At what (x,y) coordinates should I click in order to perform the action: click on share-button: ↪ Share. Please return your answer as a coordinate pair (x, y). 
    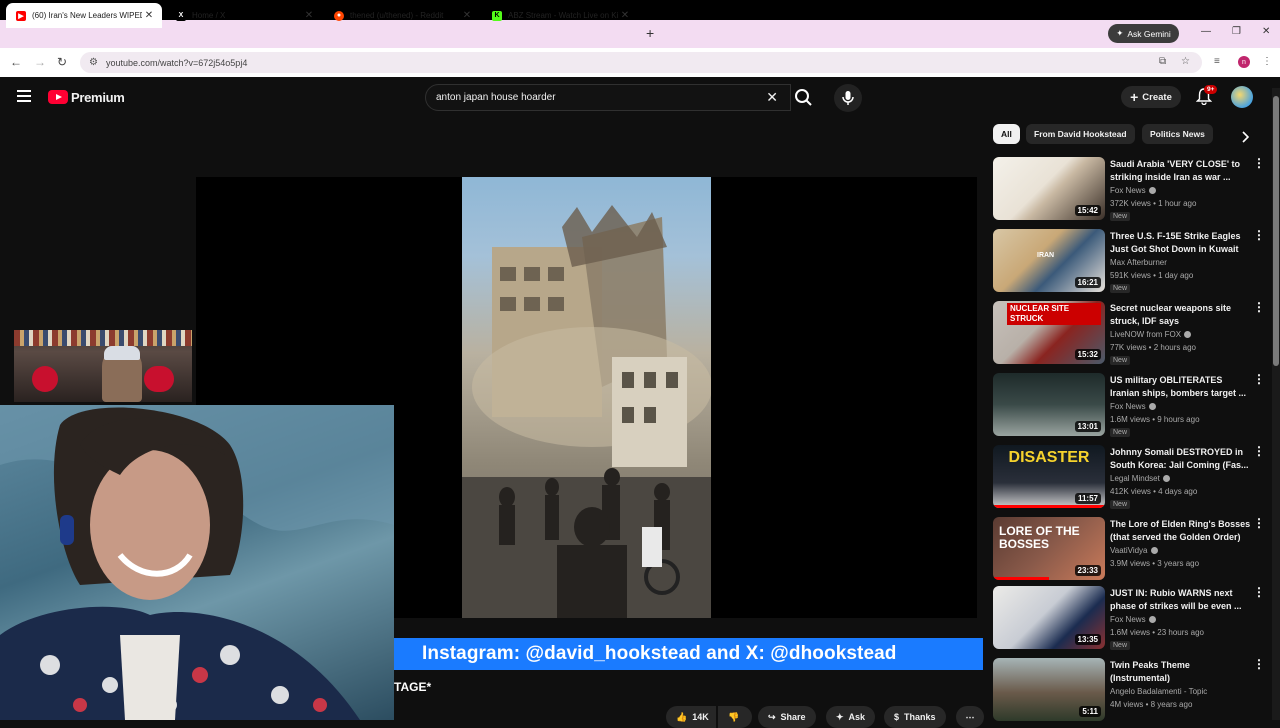
    Looking at the image, I should click on (787, 717).